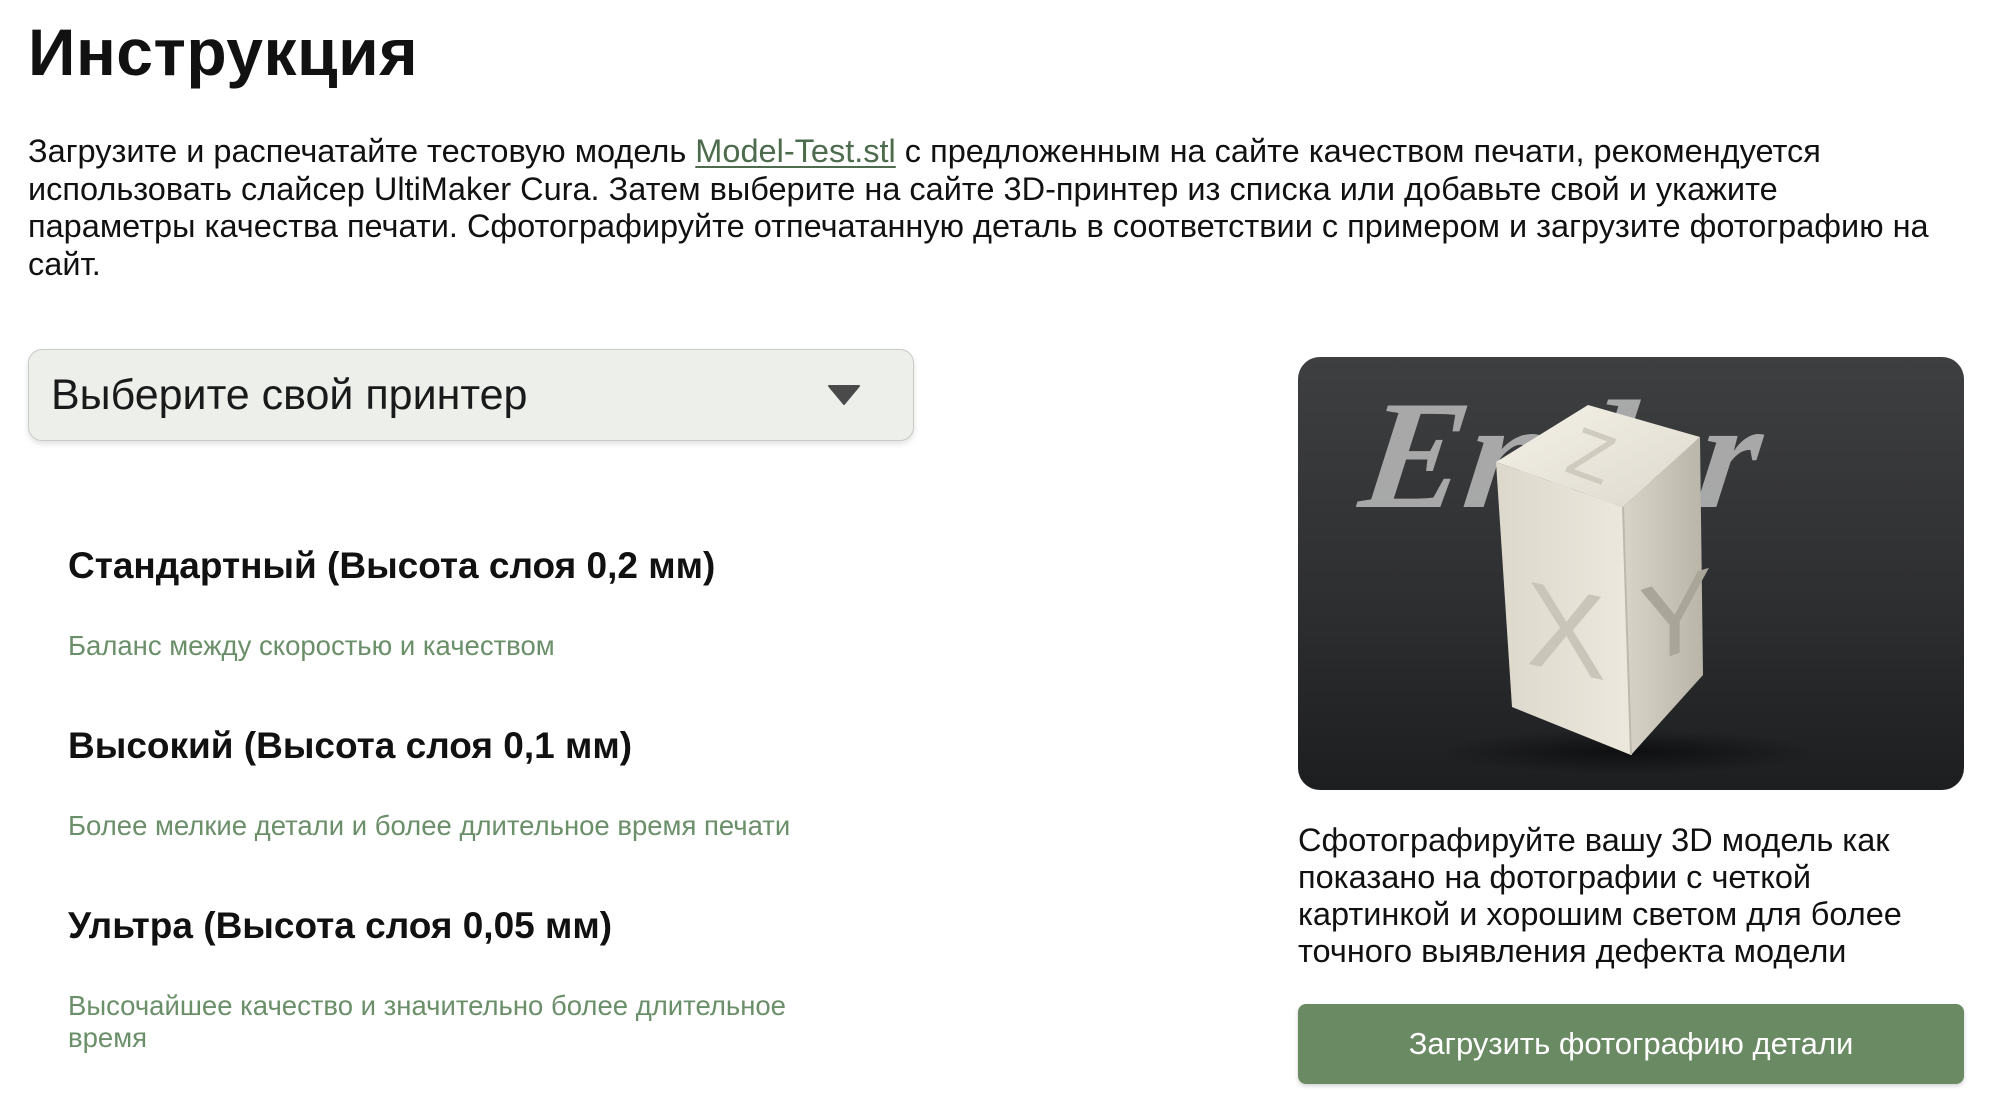 This screenshot has height=1114, width=1992. I want to click on cube-letter-y: Y, so click(1674, 616).